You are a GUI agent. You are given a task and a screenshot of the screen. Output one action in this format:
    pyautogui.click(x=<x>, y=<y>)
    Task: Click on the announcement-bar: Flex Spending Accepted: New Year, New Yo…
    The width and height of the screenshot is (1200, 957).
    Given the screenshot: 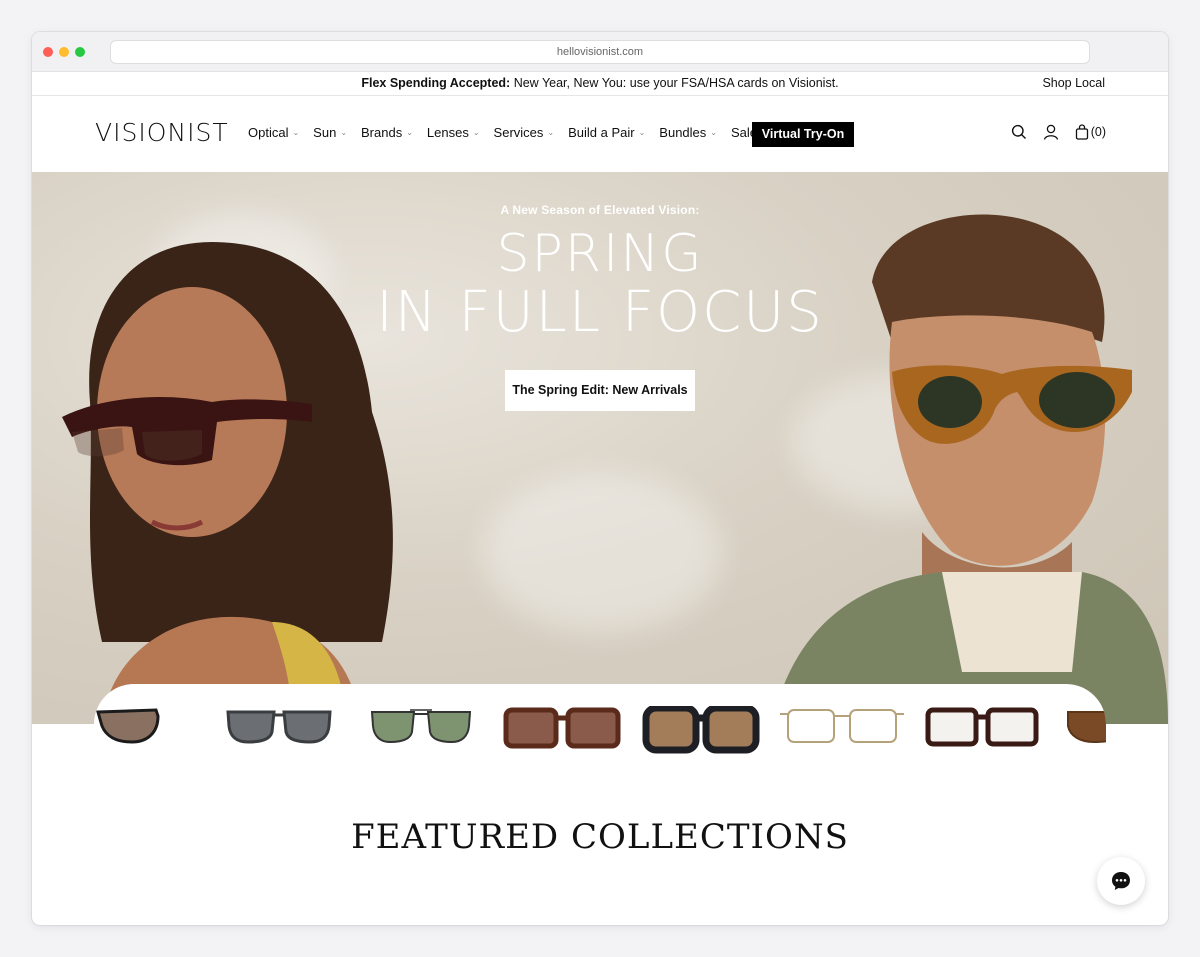 What is the action you would take?
    pyautogui.click(x=600, y=84)
    